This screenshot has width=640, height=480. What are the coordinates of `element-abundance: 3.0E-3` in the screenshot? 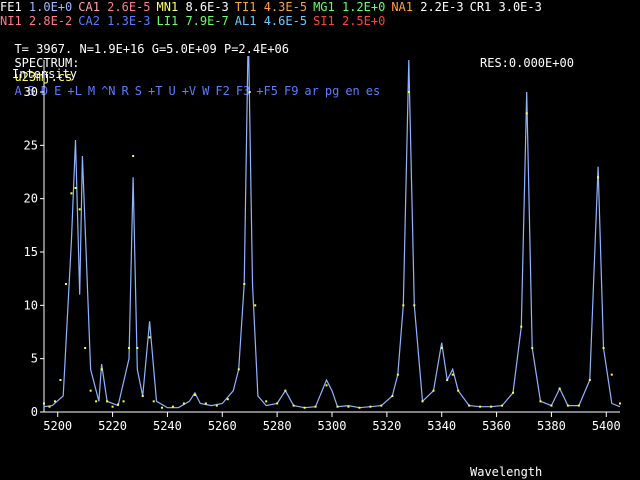 It's located at (520, 7).